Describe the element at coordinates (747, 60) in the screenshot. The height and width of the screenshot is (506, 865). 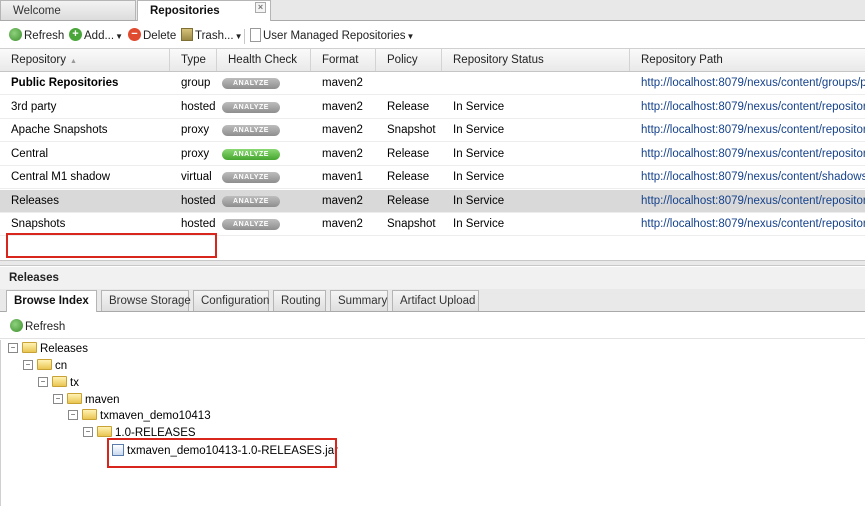
I see `column-header-repository-path: Repository Path` at that location.